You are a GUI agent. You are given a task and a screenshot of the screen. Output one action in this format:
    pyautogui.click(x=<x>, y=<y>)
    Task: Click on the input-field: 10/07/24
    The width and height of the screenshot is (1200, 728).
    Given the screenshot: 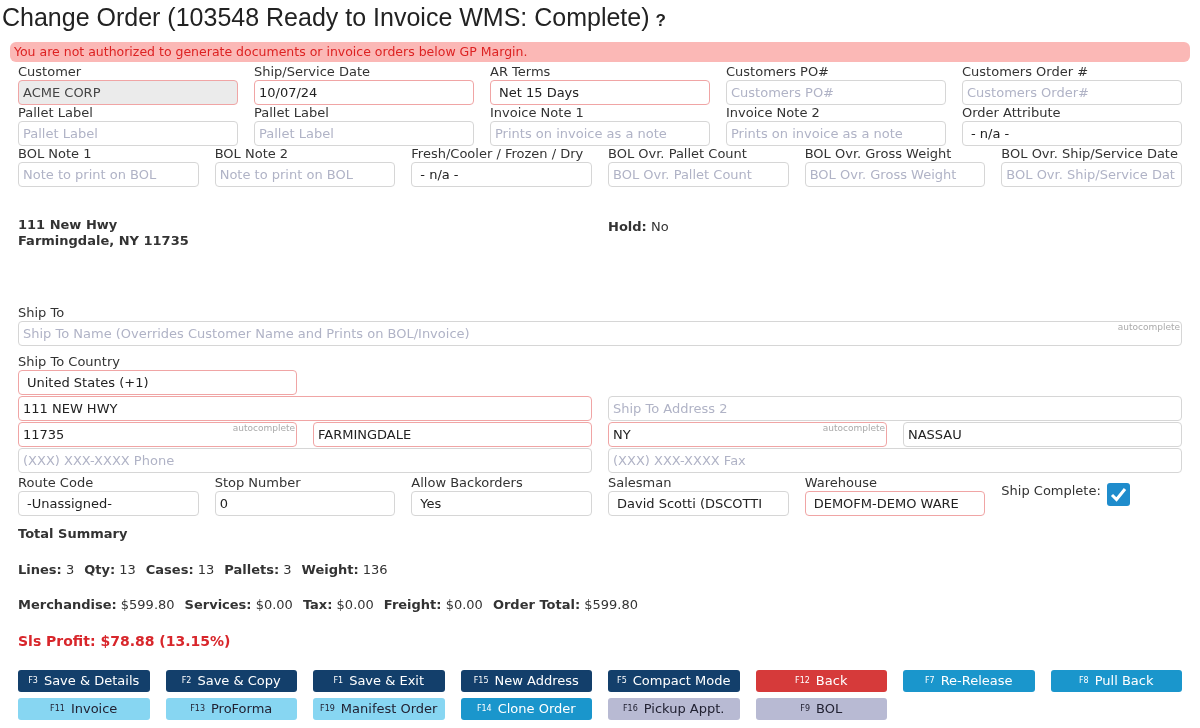 What is the action you would take?
    pyautogui.click(x=364, y=92)
    